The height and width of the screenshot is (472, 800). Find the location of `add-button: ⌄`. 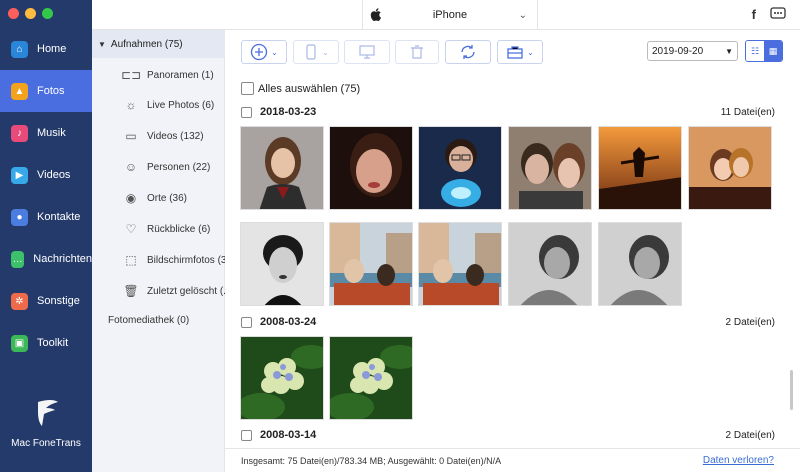

add-button: ⌄ is located at coordinates (264, 52).